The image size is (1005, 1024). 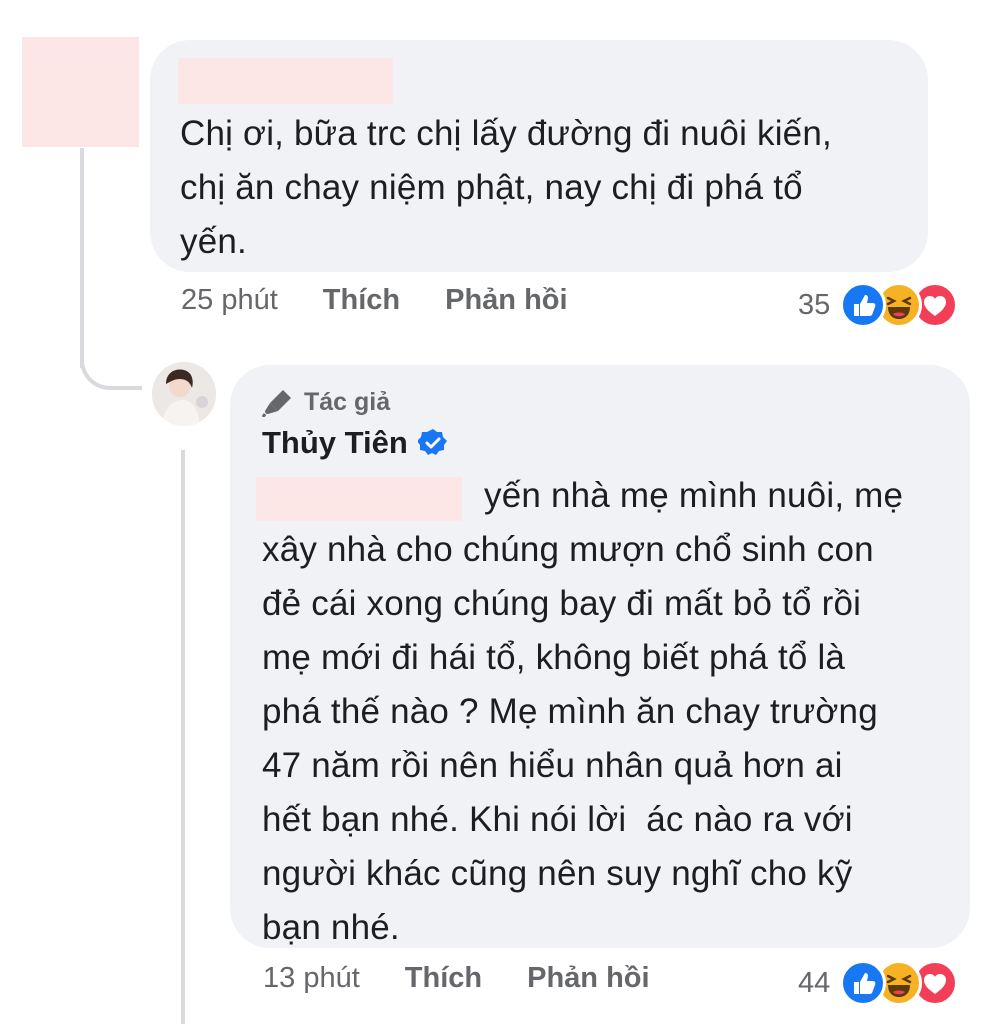 What do you see at coordinates (443, 978) in the screenshot?
I see `reply-like-button: Thích` at bounding box center [443, 978].